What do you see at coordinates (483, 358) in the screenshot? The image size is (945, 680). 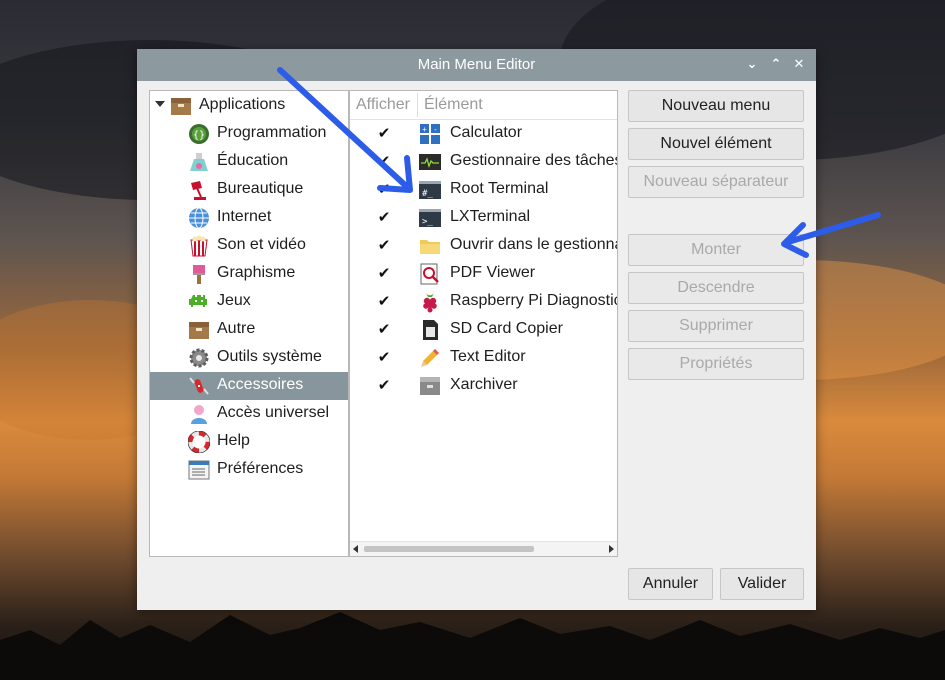 I see `list-item-text-editor: ✔ Text Editor` at bounding box center [483, 358].